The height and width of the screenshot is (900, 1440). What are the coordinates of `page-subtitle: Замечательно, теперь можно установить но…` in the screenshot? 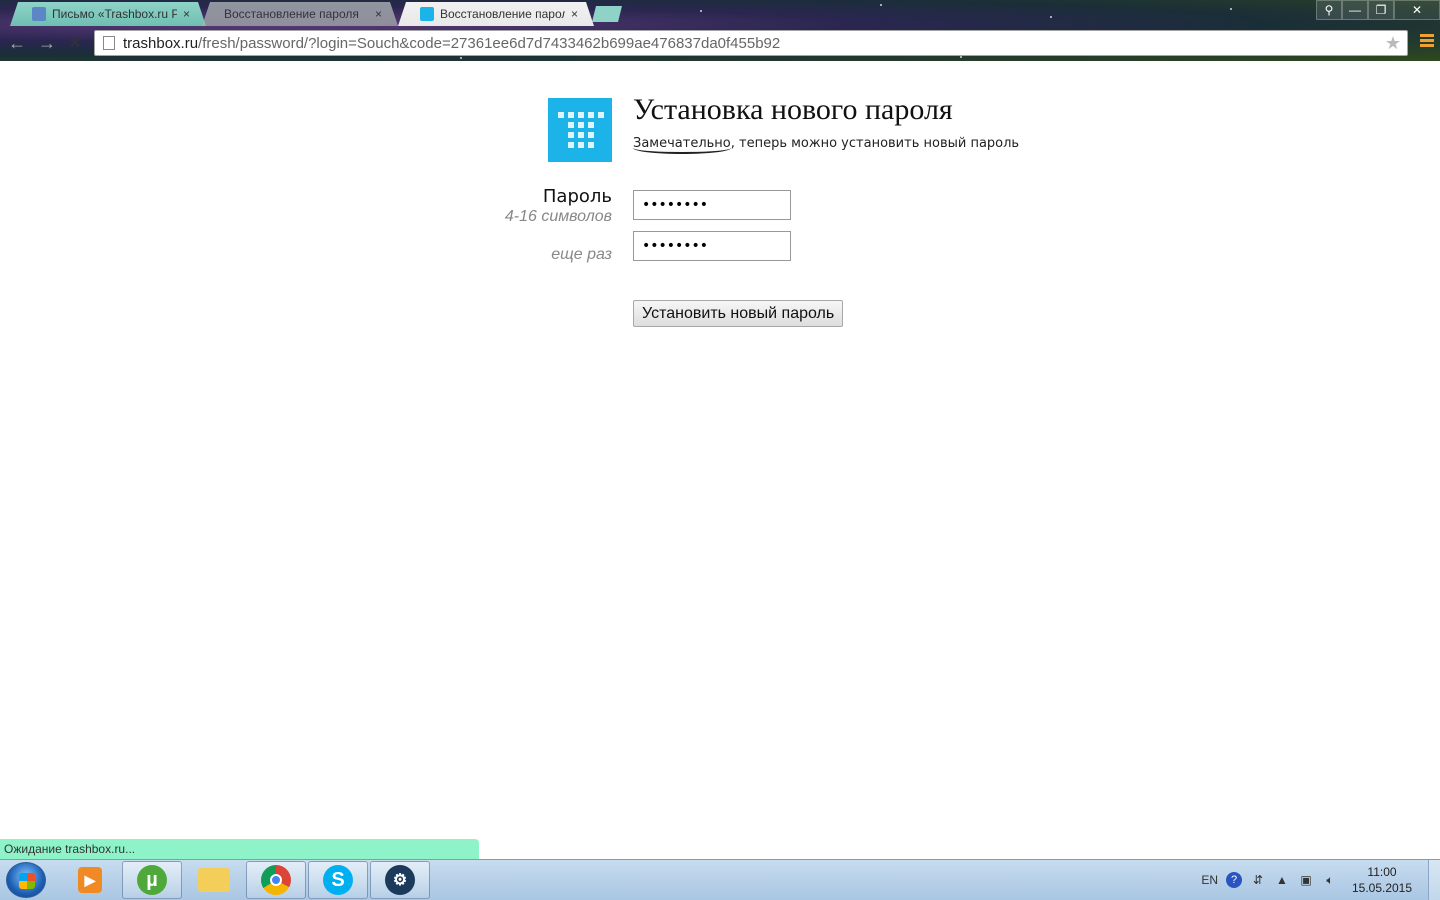 It's located at (826, 145).